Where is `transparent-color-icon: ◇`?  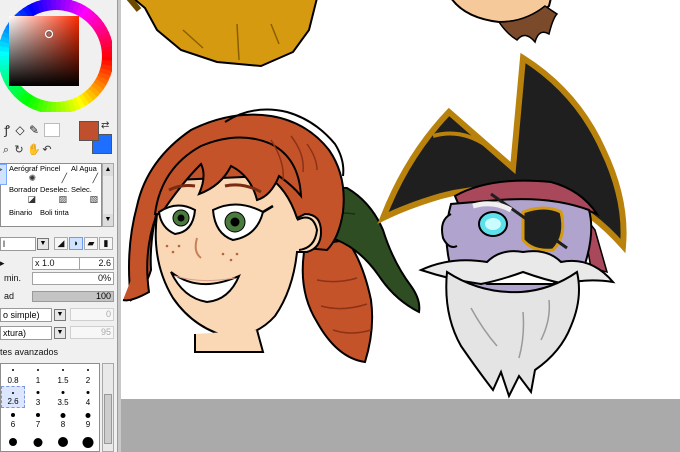
transparent-color-icon: ◇ is located at coordinates (20, 130).